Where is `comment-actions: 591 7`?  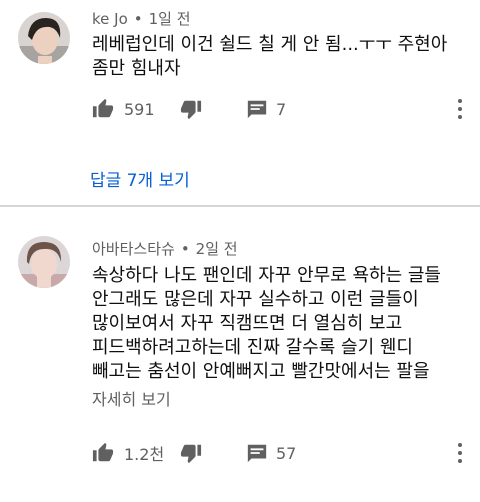 comment-actions: 591 7 is located at coordinates (286, 109).